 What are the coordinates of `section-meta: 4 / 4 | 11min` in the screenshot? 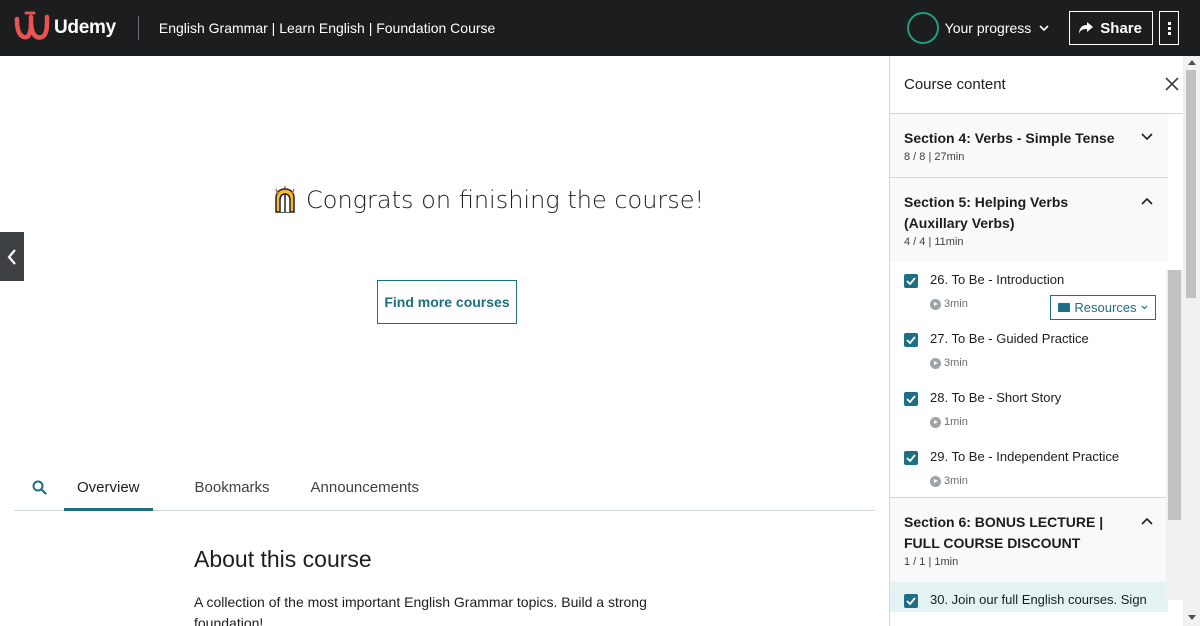 It's located at (934, 242).